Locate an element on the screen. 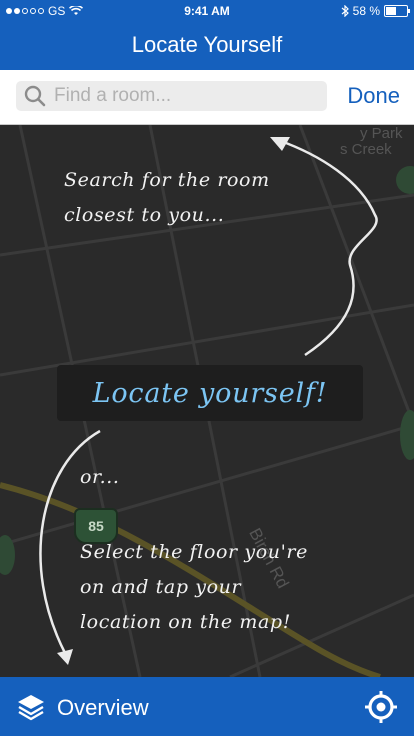  bluetooth-icon is located at coordinates (345, 11).